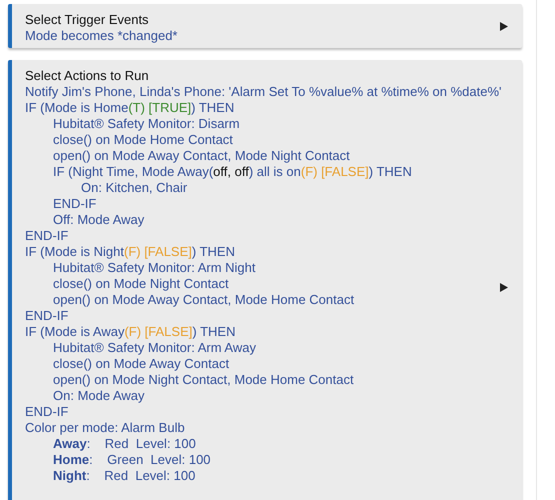  Describe the element at coordinates (146, 123) in the screenshot. I see `rule-line: Hubitat® Safety Monitor: Disarm` at that location.